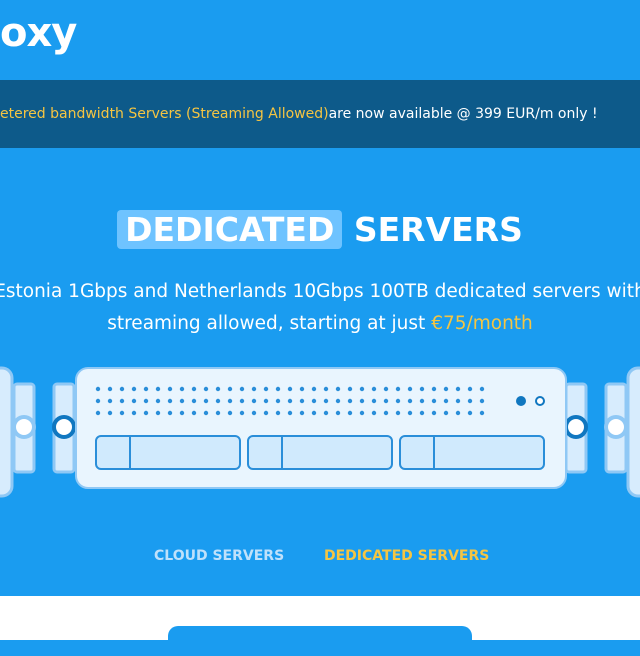  What do you see at coordinates (438, 229) in the screenshot?
I see `title-rest: SERVERS` at bounding box center [438, 229].